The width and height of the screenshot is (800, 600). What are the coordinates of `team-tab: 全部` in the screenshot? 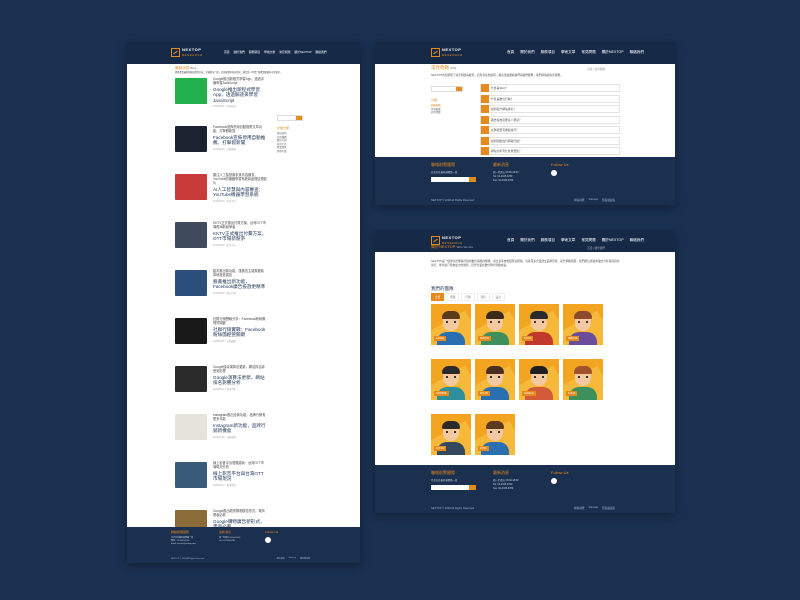 It's located at (438, 297).